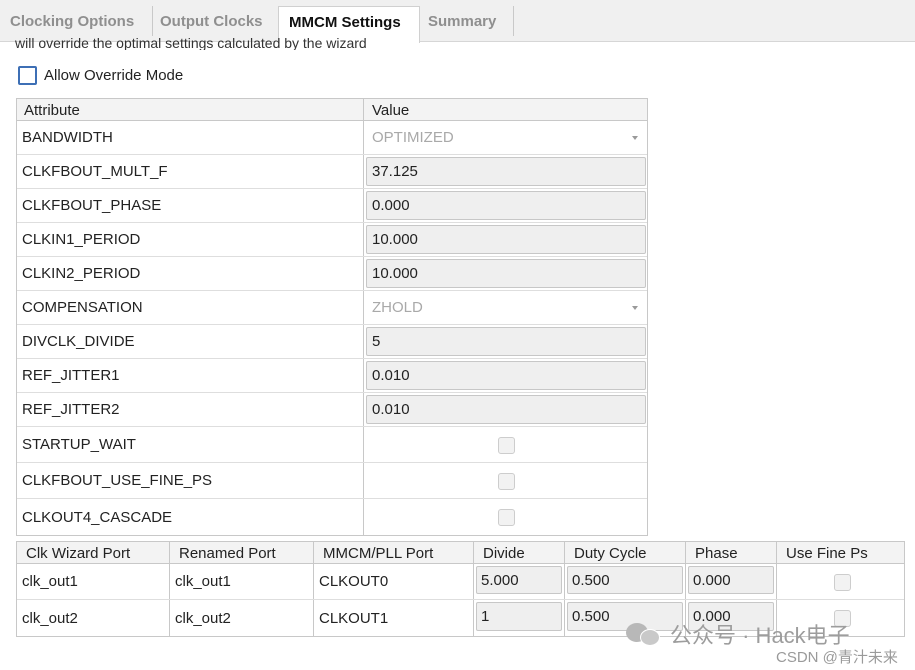  What do you see at coordinates (95, 171) in the screenshot?
I see `attr-name: CLKFBOUT_MULT_F` at bounding box center [95, 171].